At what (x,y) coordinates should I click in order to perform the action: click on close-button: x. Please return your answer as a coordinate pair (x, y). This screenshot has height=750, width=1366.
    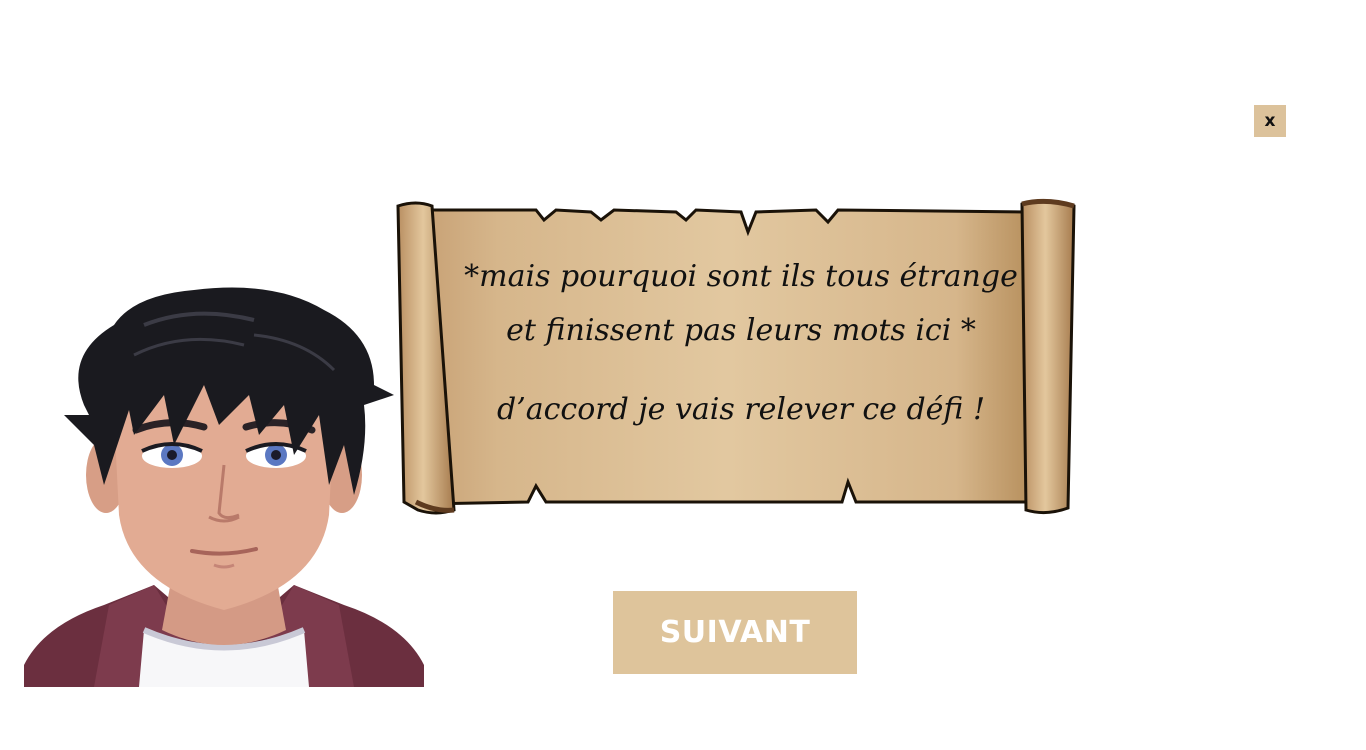
    Looking at the image, I should click on (1270, 121).